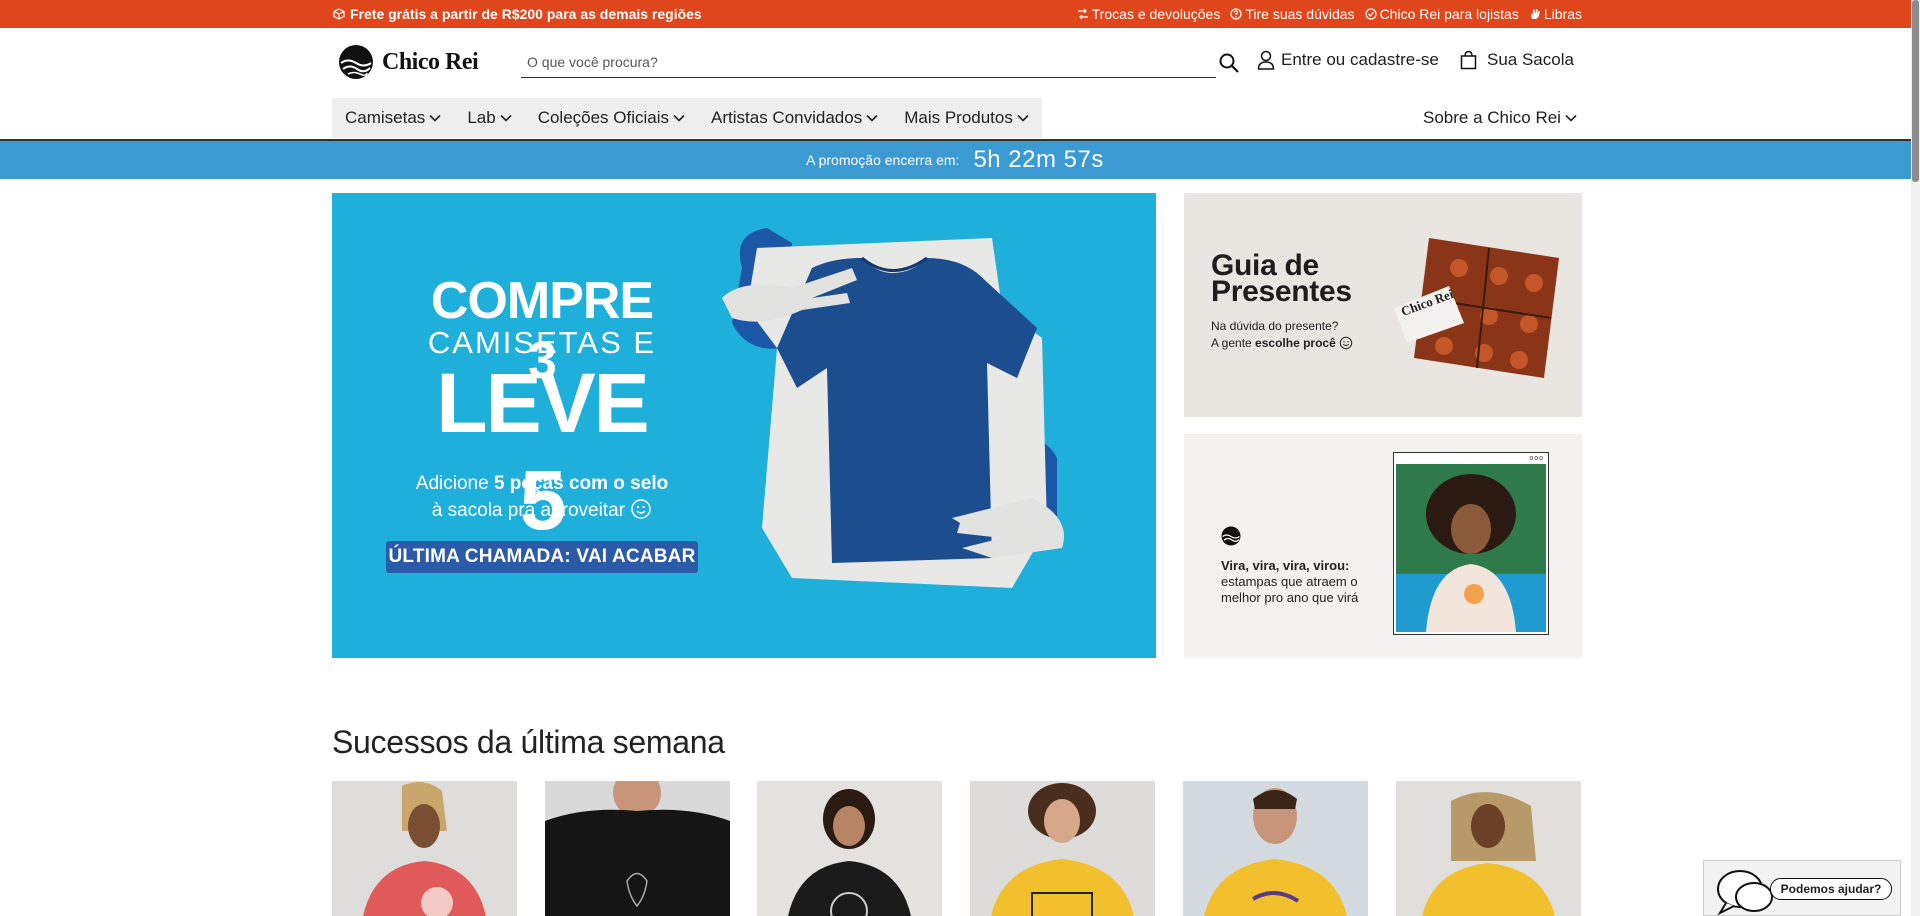 This screenshot has height=916, width=1920. I want to click on promo-countdown-bar: A promoção encerra em: 5h 22m 57s, so click(960, 160).